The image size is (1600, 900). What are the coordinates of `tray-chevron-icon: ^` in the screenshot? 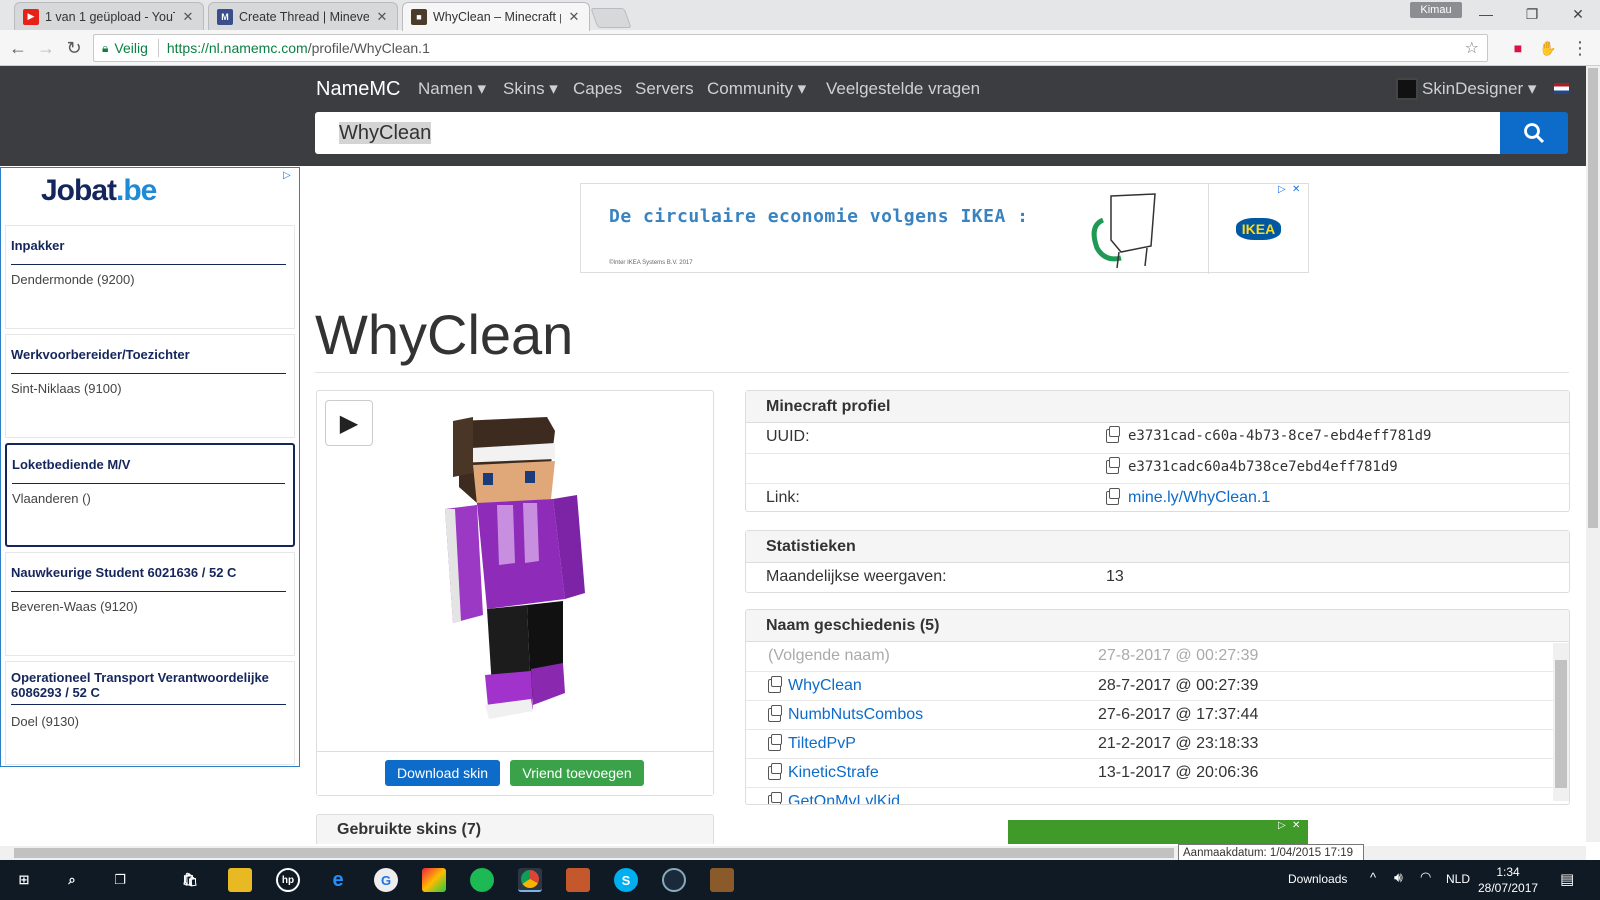 It's located at (1373, 877).